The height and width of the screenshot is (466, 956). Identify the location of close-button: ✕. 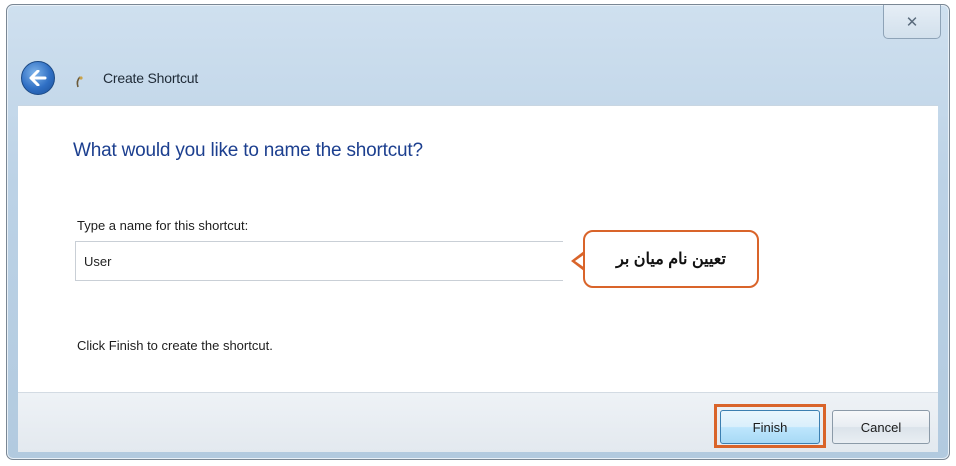
(912, 22).